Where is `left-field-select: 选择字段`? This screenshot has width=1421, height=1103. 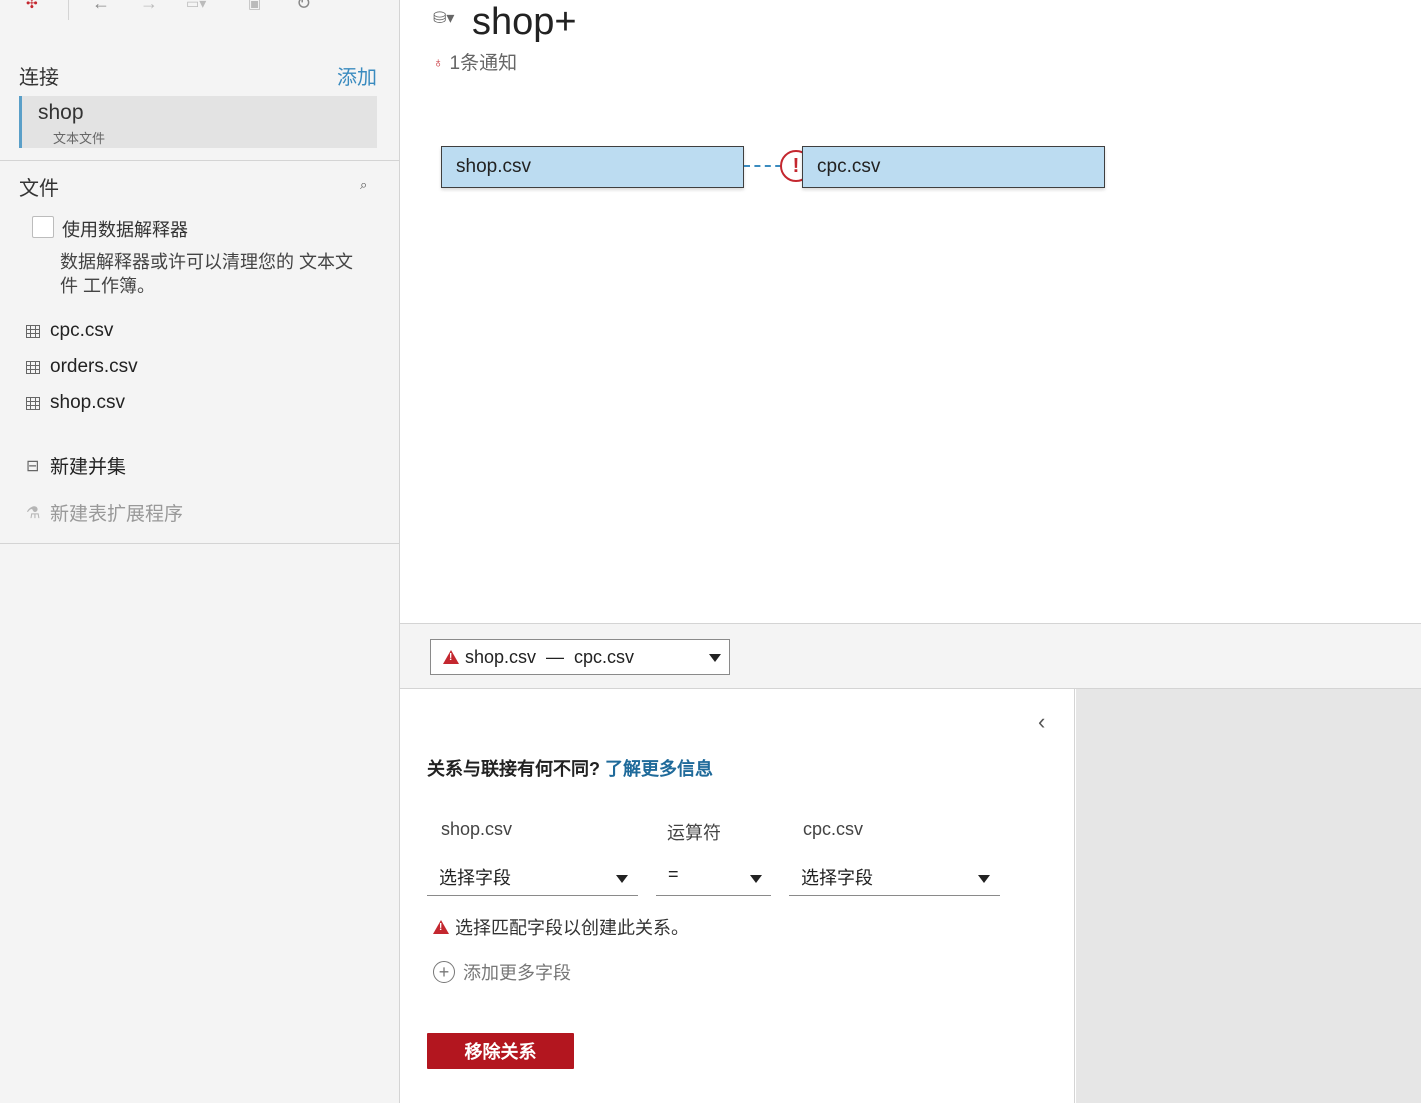
left-field-select: 选择字段 is located at coordinates (532, 880).